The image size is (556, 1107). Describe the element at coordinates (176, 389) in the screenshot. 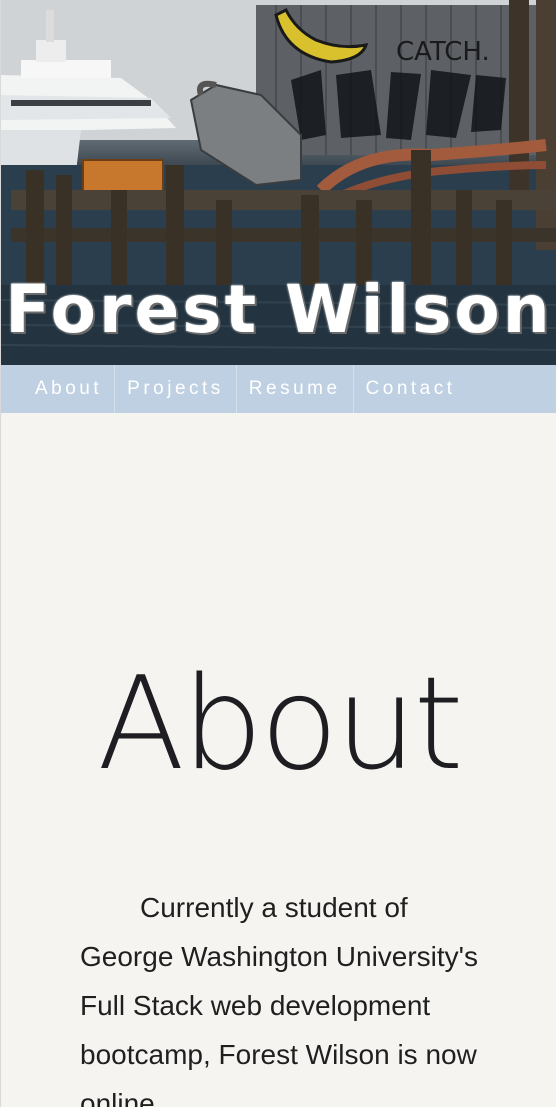

I see `nav-projects-link: Projects` at that location.